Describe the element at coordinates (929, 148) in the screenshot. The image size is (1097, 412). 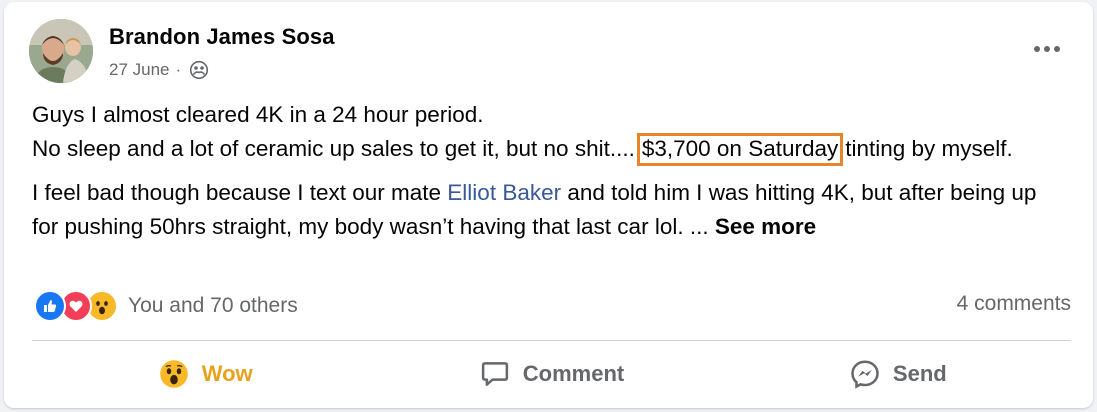
I see `text-line-2b: tinting by myself.` at that location.